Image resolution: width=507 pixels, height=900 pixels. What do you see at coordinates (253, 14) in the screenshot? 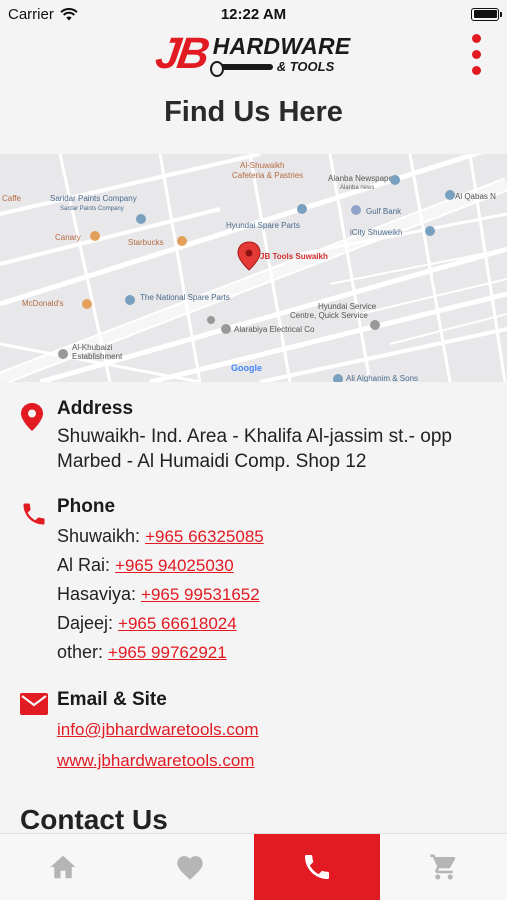
I see `status-bar: Carrier 12:22 AM` at bounding box center [253, 14].